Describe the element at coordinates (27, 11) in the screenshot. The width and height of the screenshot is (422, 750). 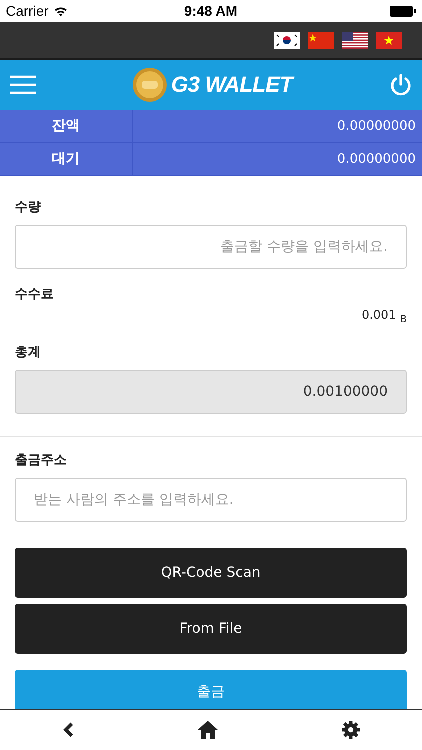
I see `carrier-name: Carrier` at that location.